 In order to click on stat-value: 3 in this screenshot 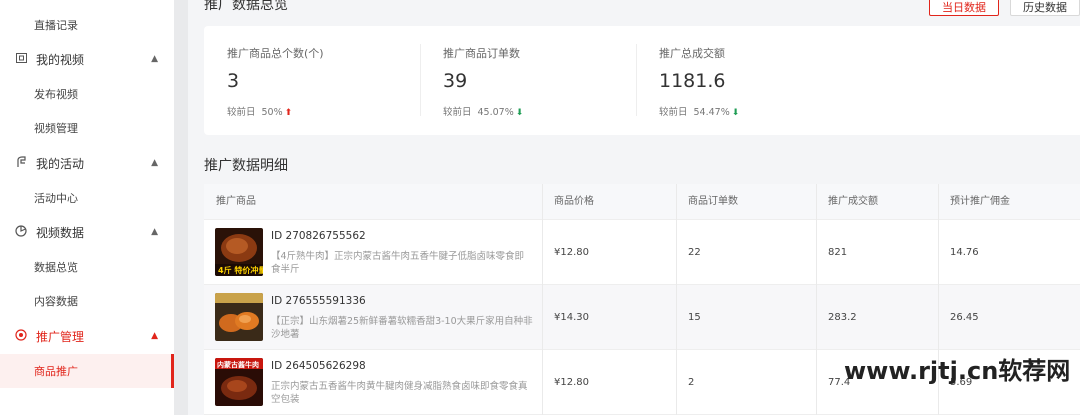, I will do `click(233, 81)`.